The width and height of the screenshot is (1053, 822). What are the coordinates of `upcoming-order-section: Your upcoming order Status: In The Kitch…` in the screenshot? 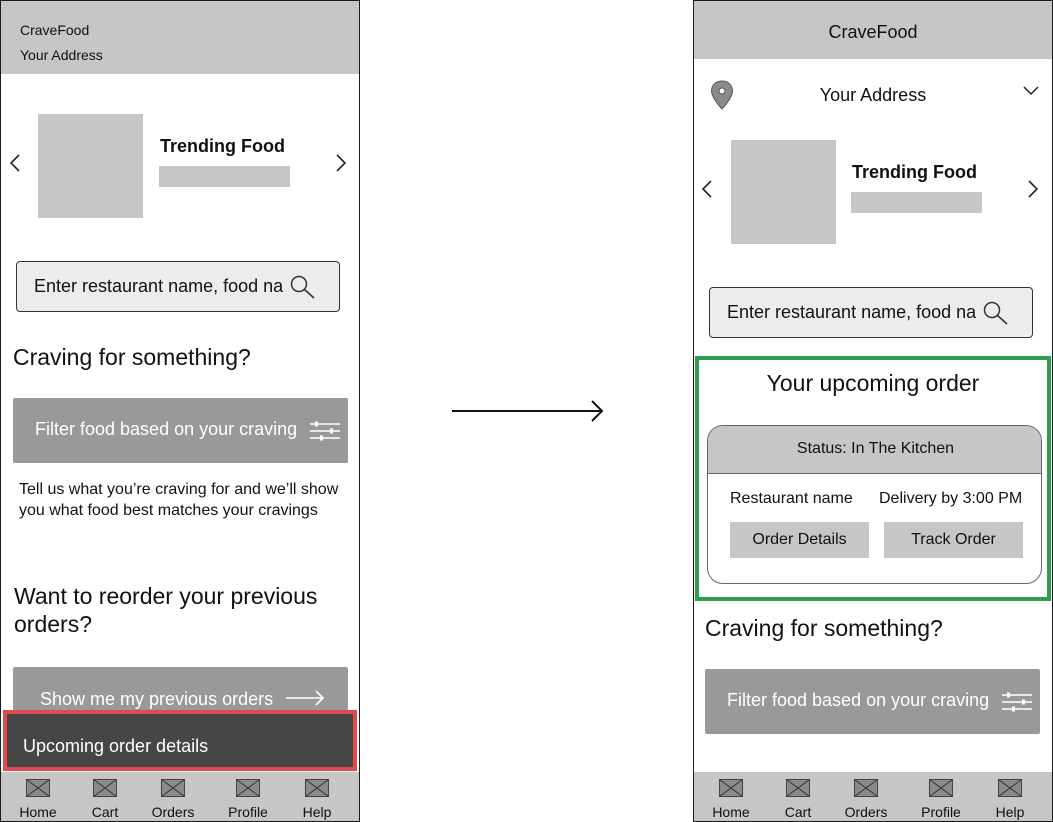 It's located at (873, 478).